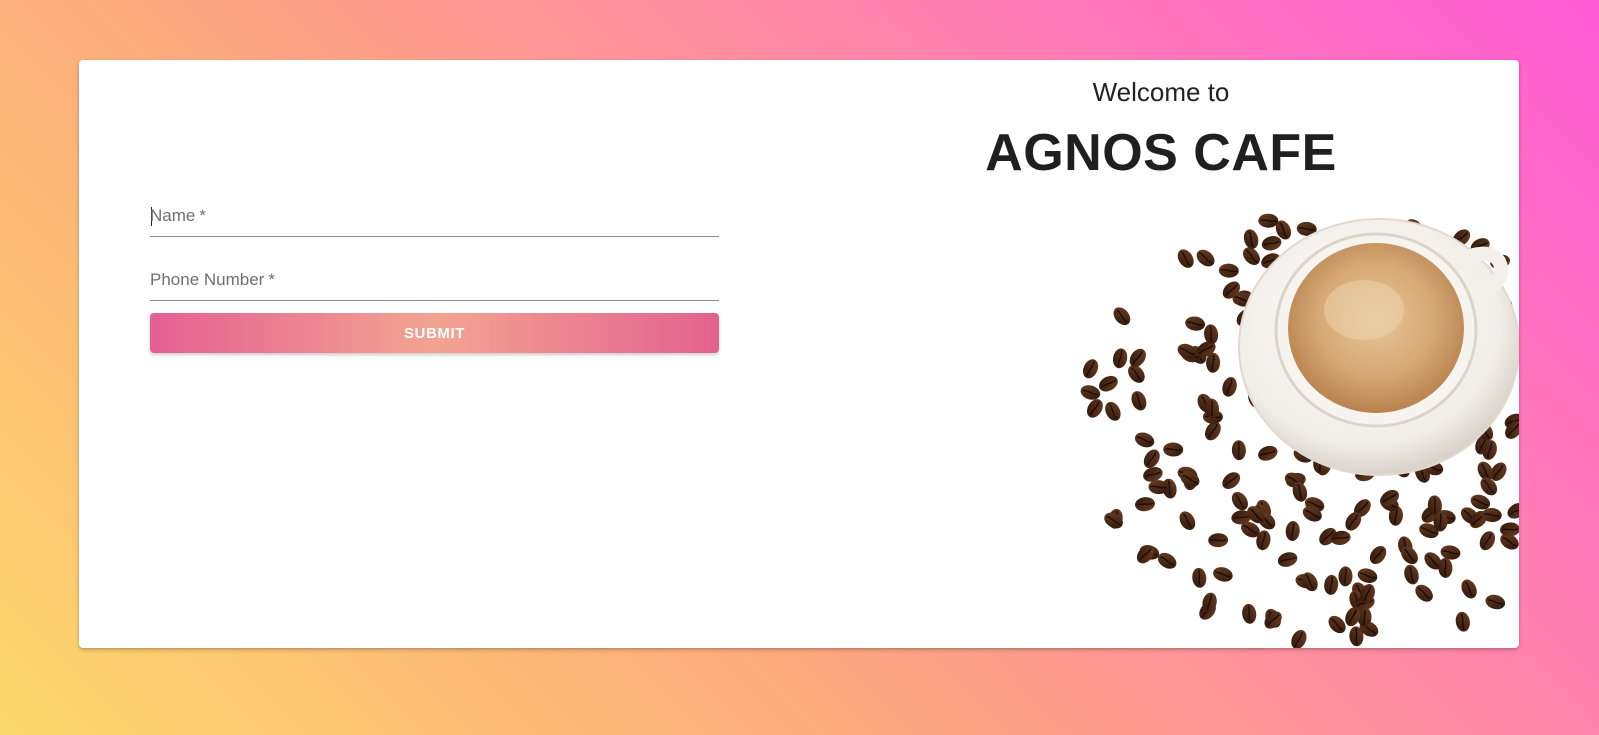 The width and height of the screenshot is (1599, 735). I want to click on brand-title: AGNOS CAFE, so click(1161, 153).